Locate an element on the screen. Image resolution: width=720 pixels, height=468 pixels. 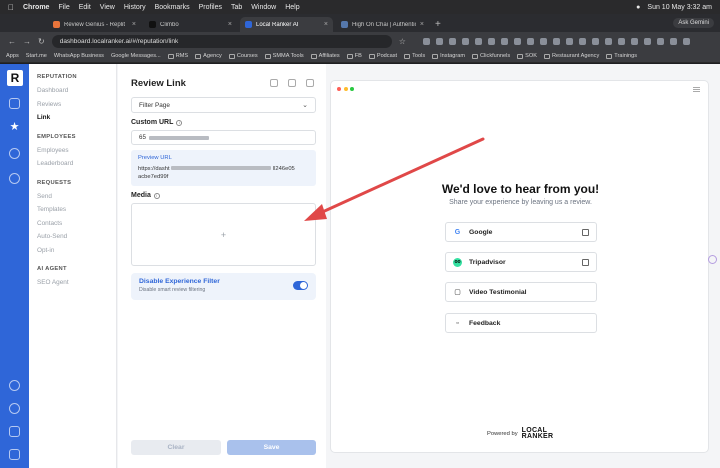
qr-code-icon is located at coordinates (292, 83).